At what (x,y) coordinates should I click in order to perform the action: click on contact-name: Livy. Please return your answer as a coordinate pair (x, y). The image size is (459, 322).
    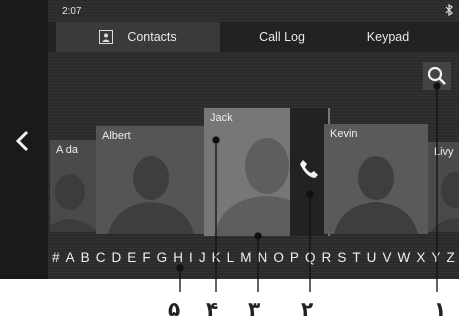
    Looking at the image, I should click on (444, 152).